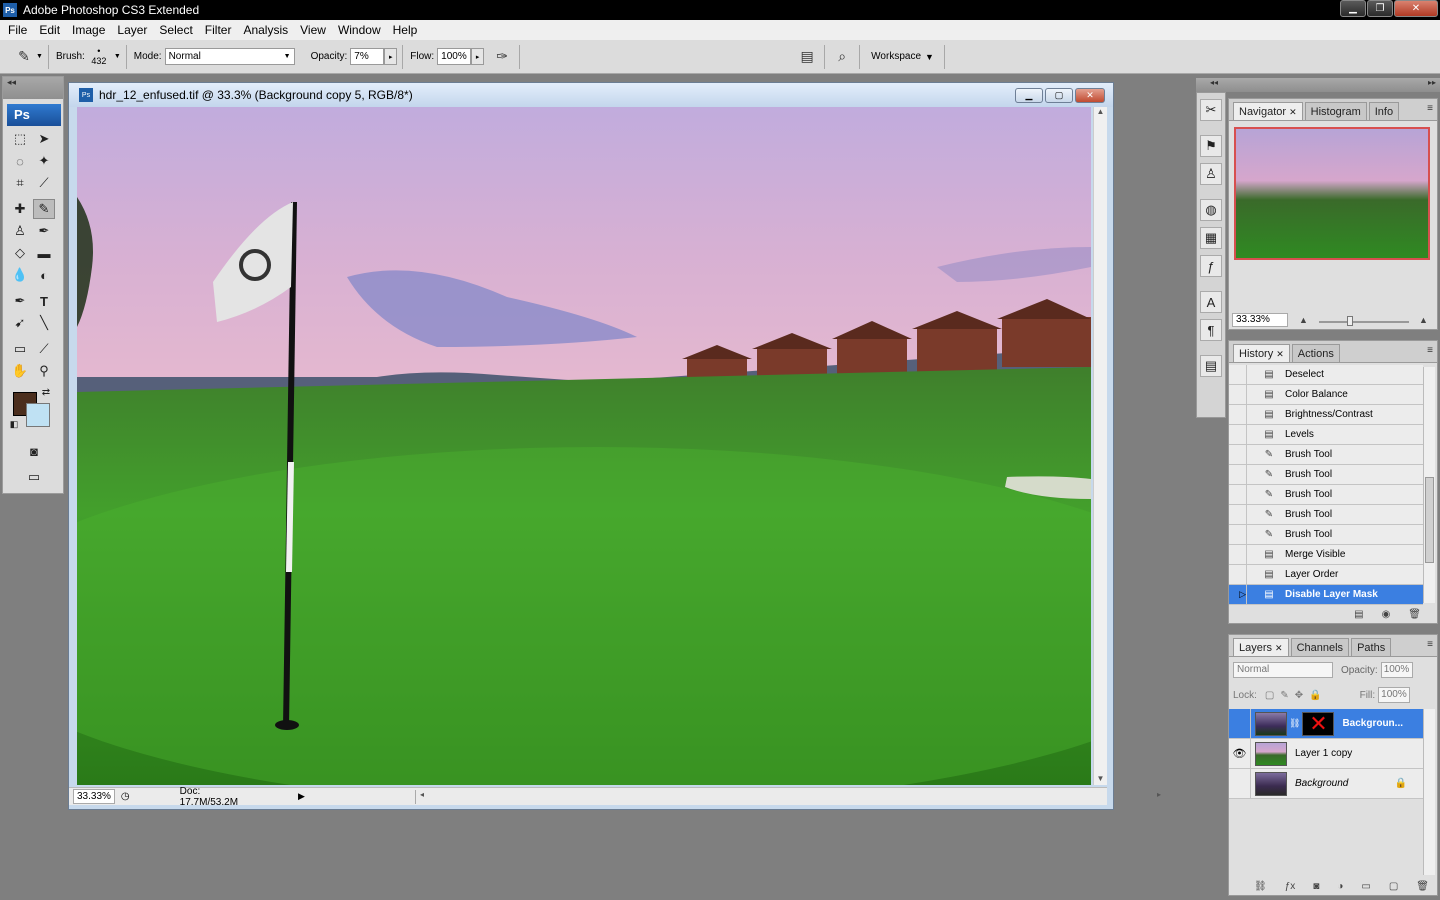 The height and width of the screenshot is (900, 1440). I want to click on menu-analysis: Analysis, so click(265, 30).